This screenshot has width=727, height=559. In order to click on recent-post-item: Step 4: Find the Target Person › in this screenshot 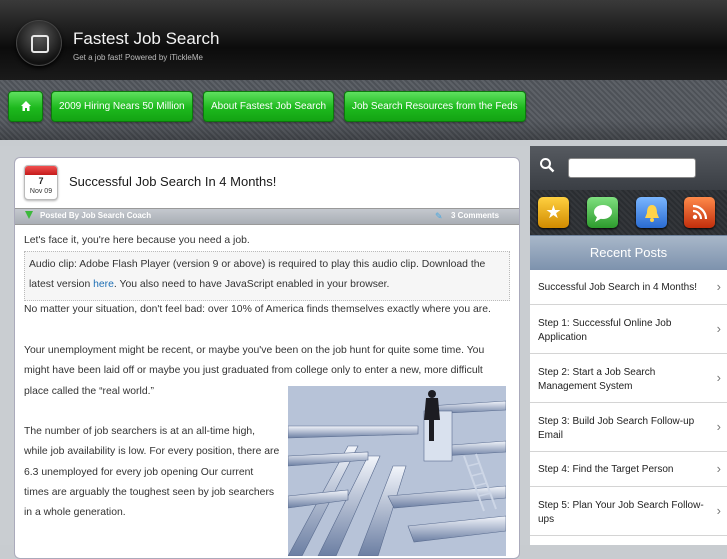, I will do `click(628, 469)`.